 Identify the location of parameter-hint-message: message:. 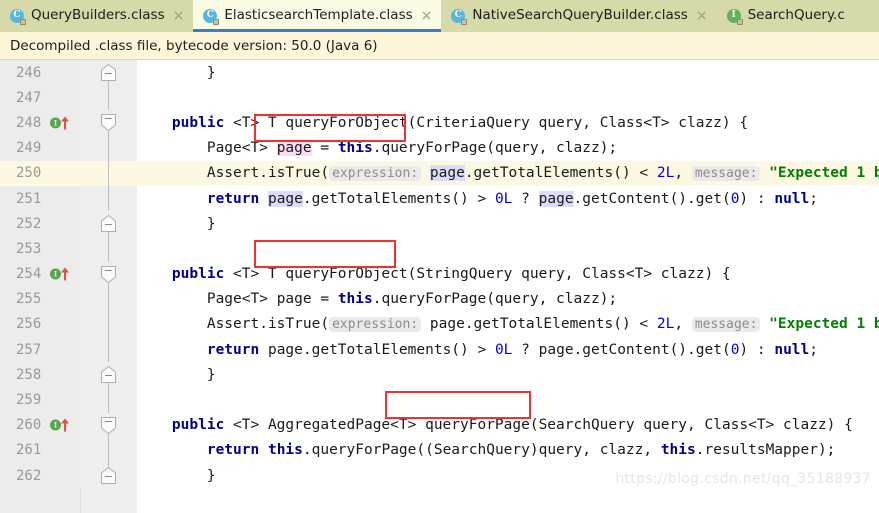
(726, 173).